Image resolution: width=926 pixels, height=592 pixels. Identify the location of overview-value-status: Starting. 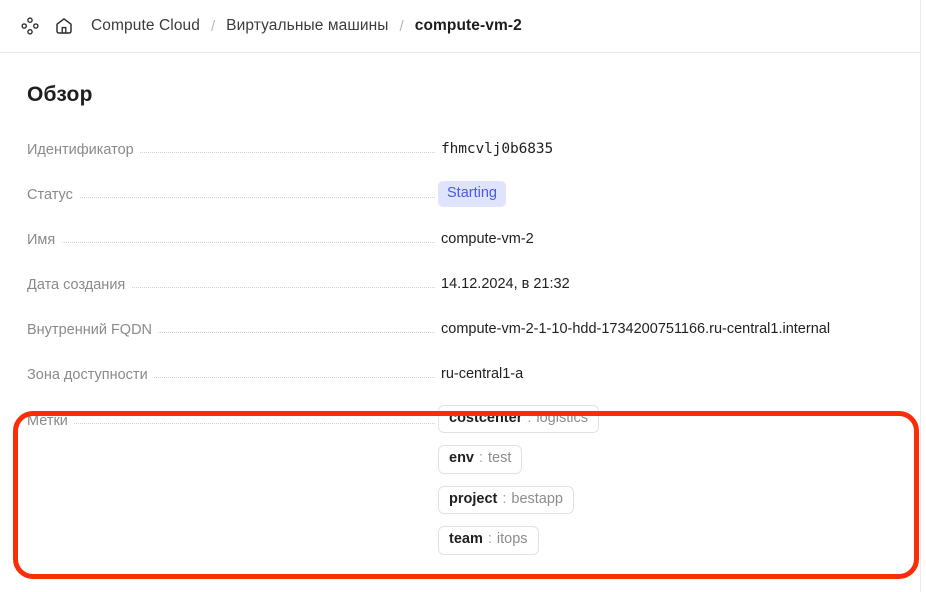
(679, 190).